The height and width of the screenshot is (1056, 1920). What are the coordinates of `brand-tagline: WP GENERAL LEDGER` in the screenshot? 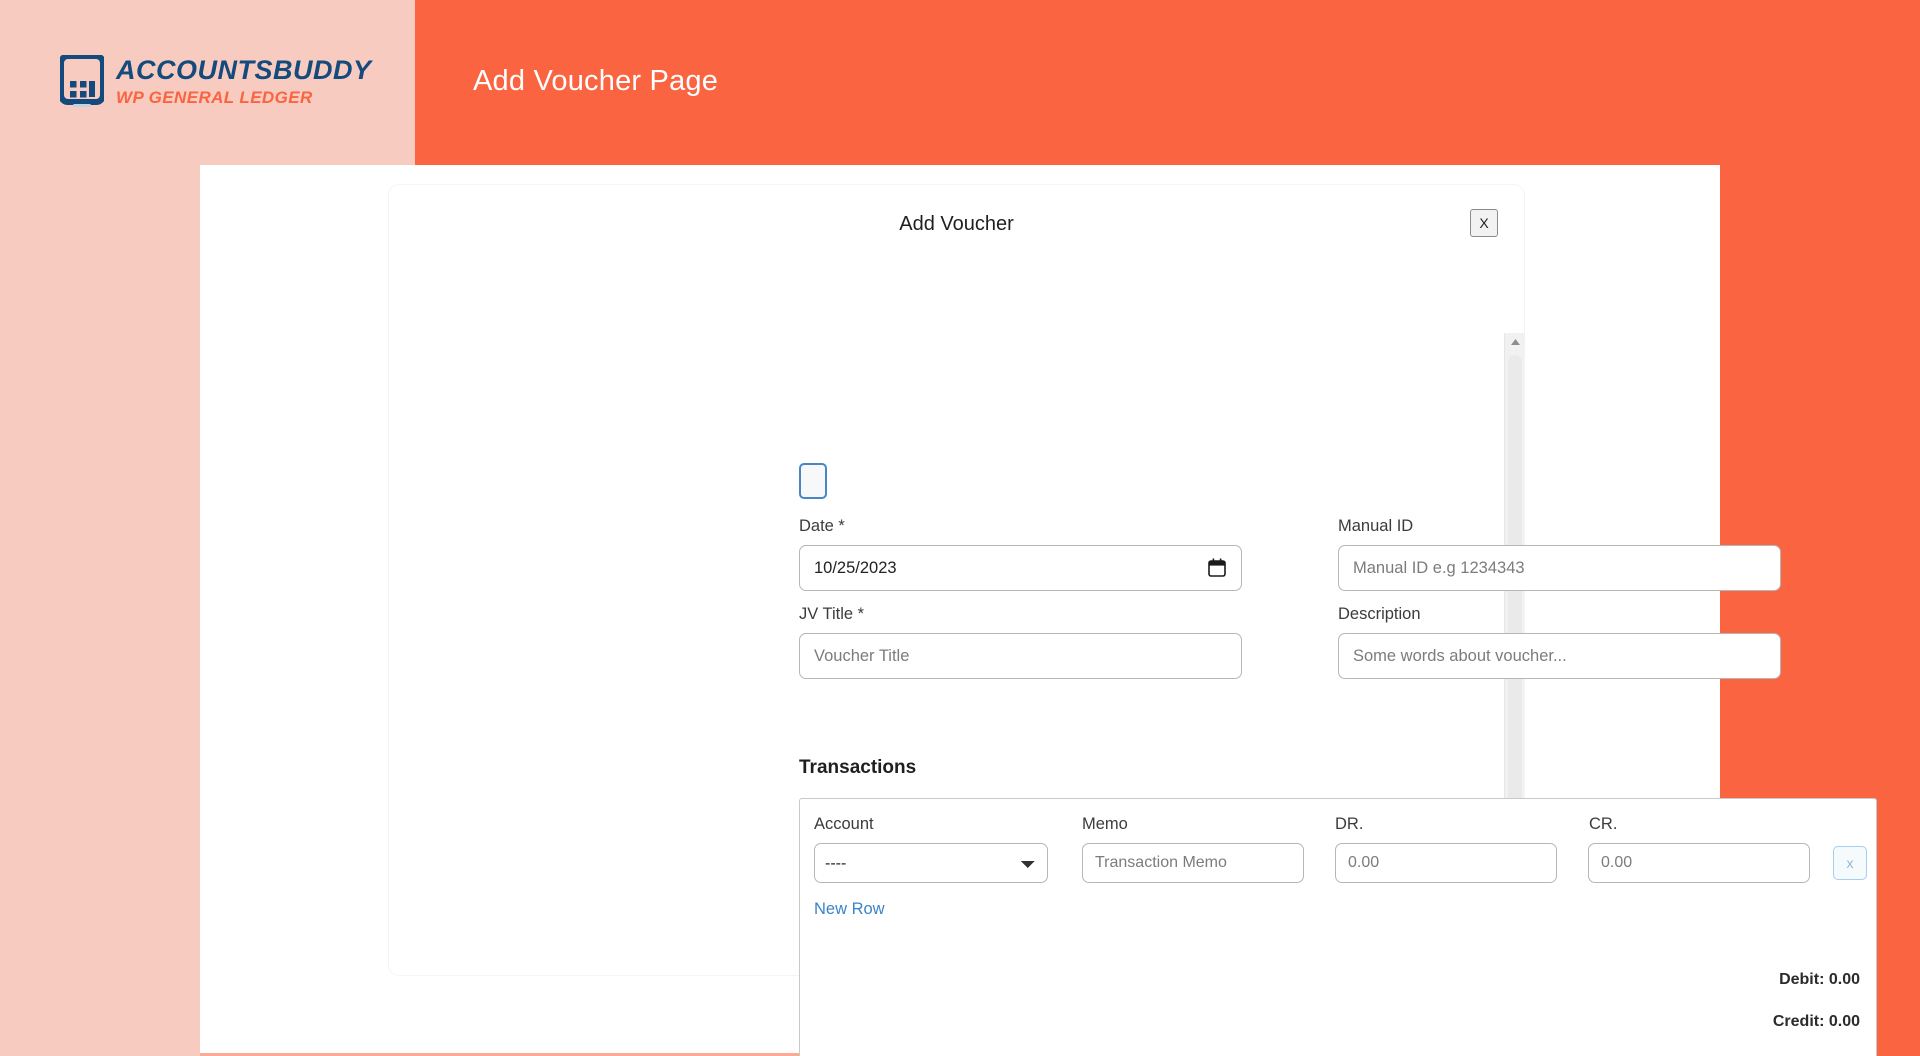 It's located at (214, 97).